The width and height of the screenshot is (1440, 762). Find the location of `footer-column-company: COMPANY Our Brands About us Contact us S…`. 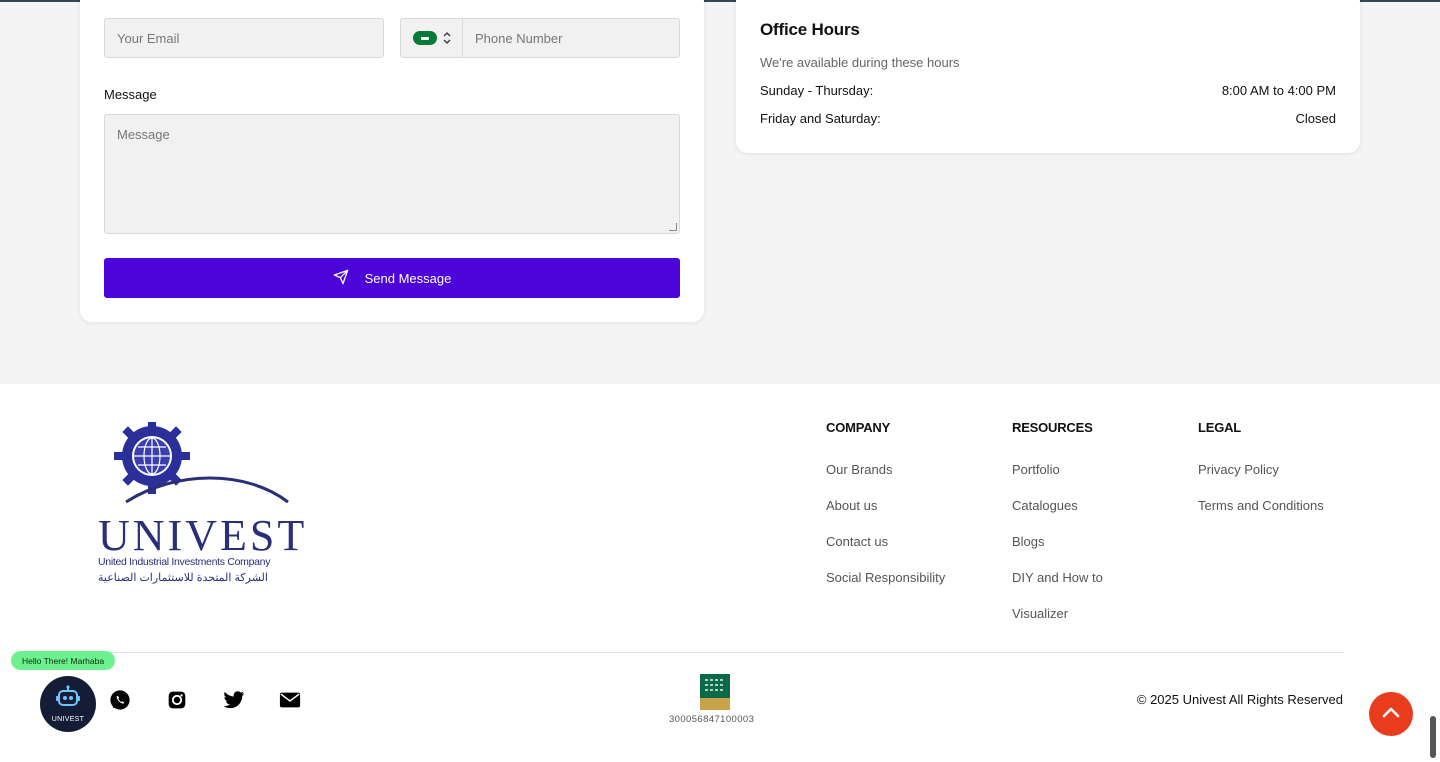

footer-column-company: COMPANY Our Brands About us Contact us S… is located at coordinates (885, 510).